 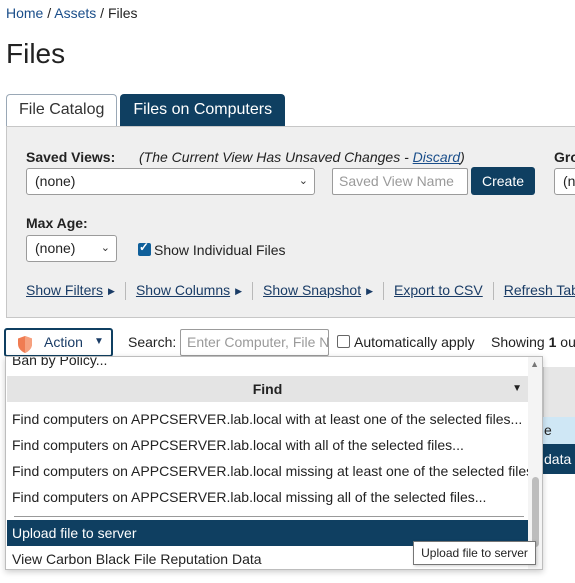 What do you see at coordinates (269, 516) in the screenshot?
I see `menu-divider` at bounding box center [269, 516].